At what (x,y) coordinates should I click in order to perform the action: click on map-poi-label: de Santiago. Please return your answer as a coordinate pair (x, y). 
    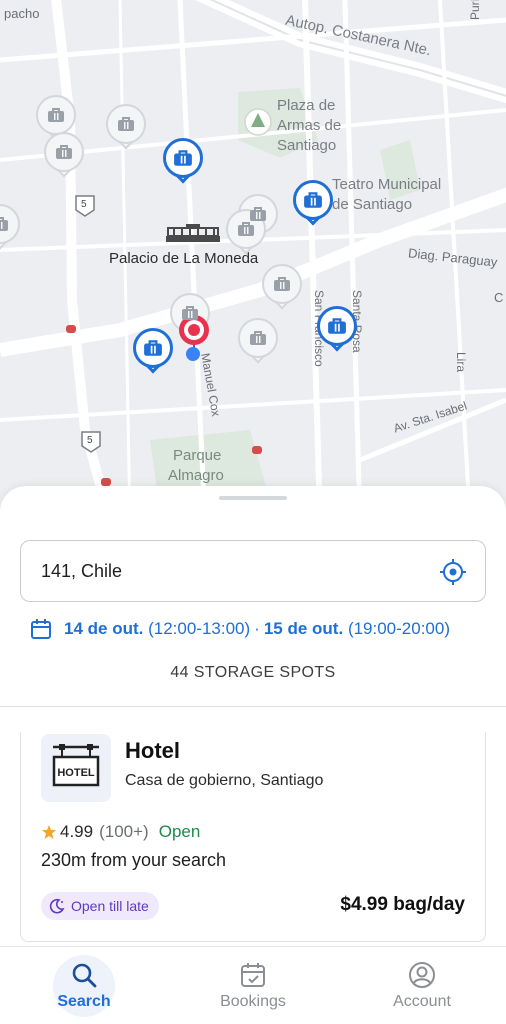
    Looking at the image, I should click on (372, 204).